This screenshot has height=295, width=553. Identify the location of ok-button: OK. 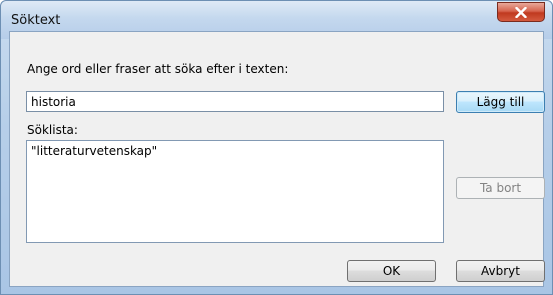
(391, 271).